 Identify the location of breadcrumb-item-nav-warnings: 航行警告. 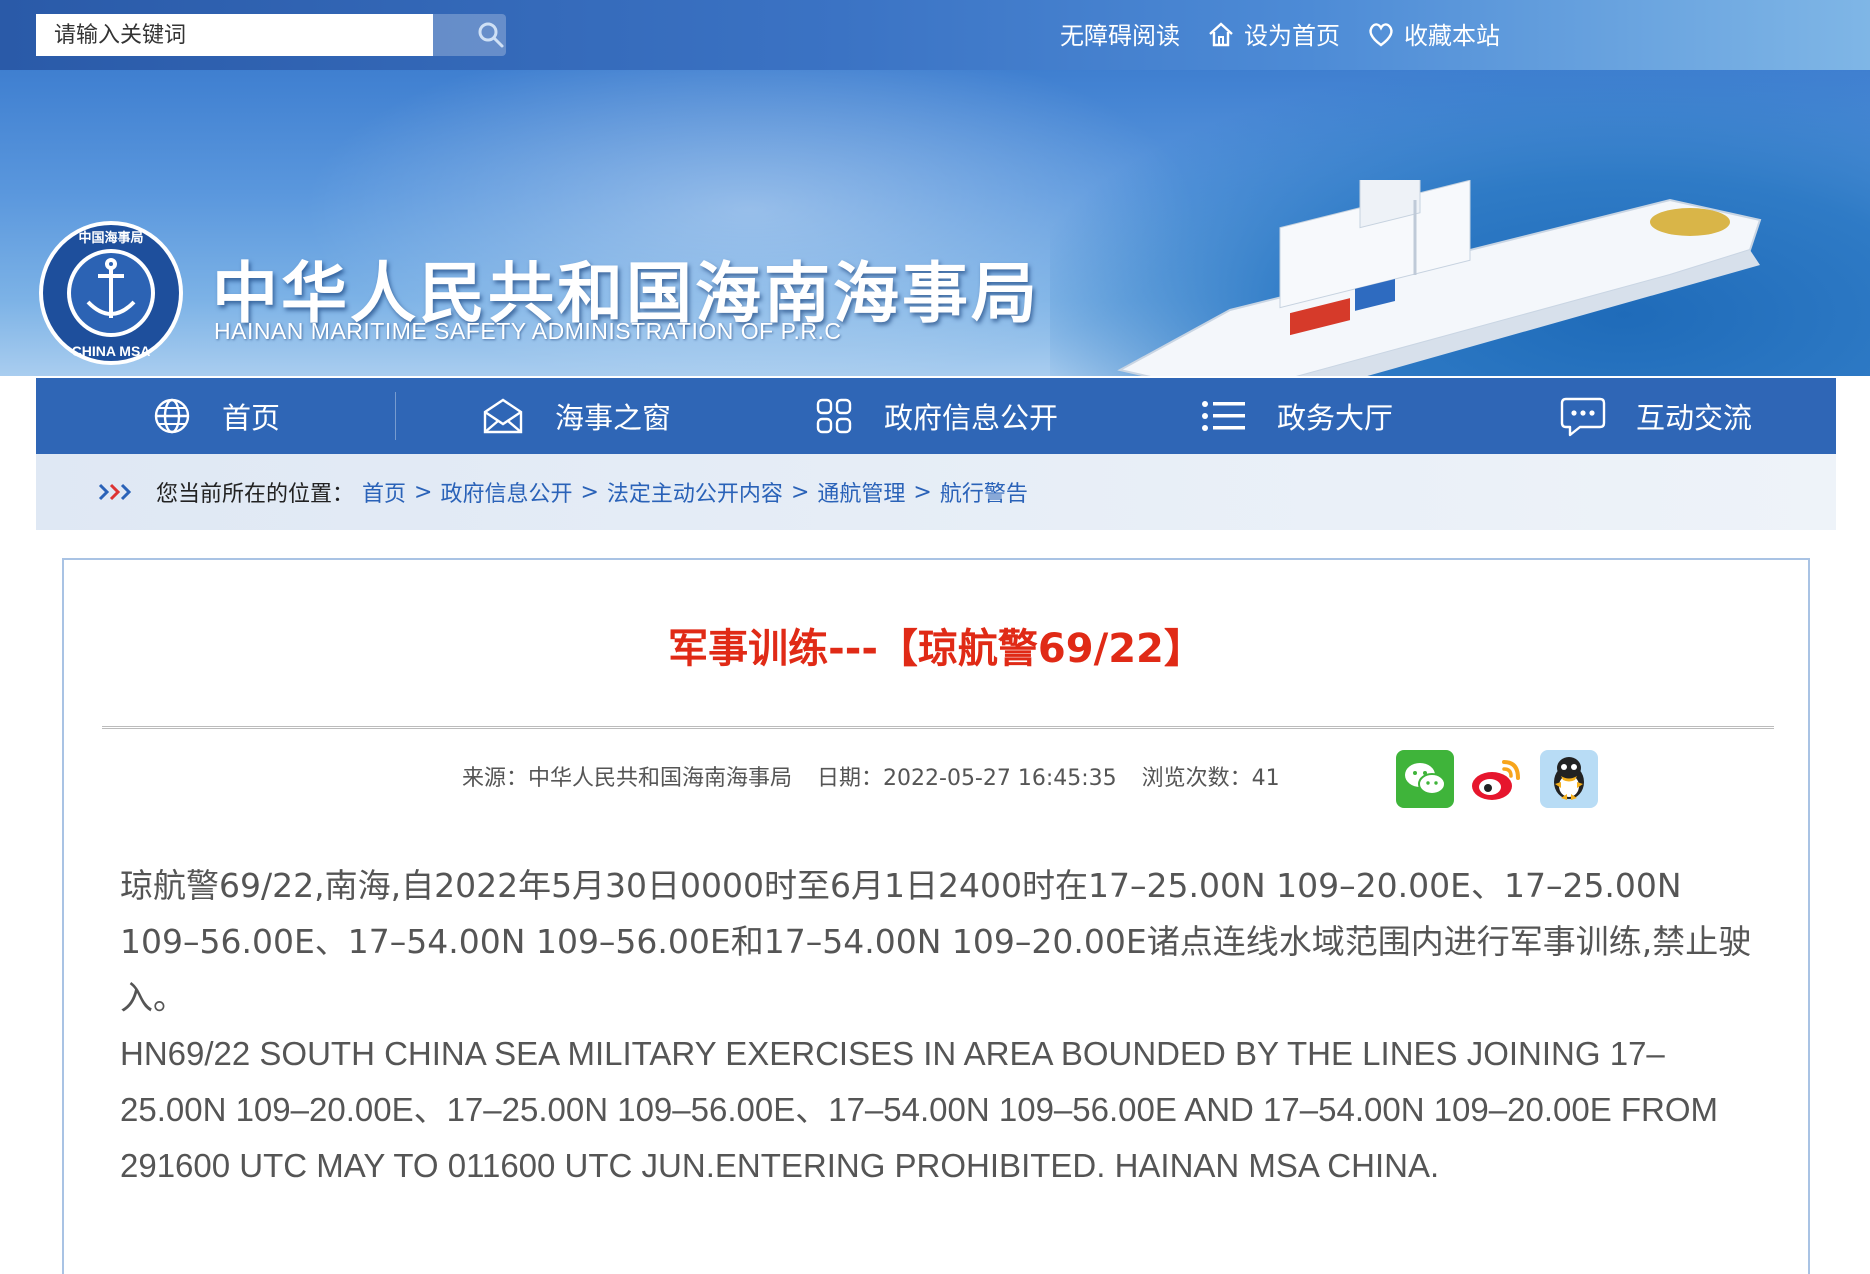
(984, 492).